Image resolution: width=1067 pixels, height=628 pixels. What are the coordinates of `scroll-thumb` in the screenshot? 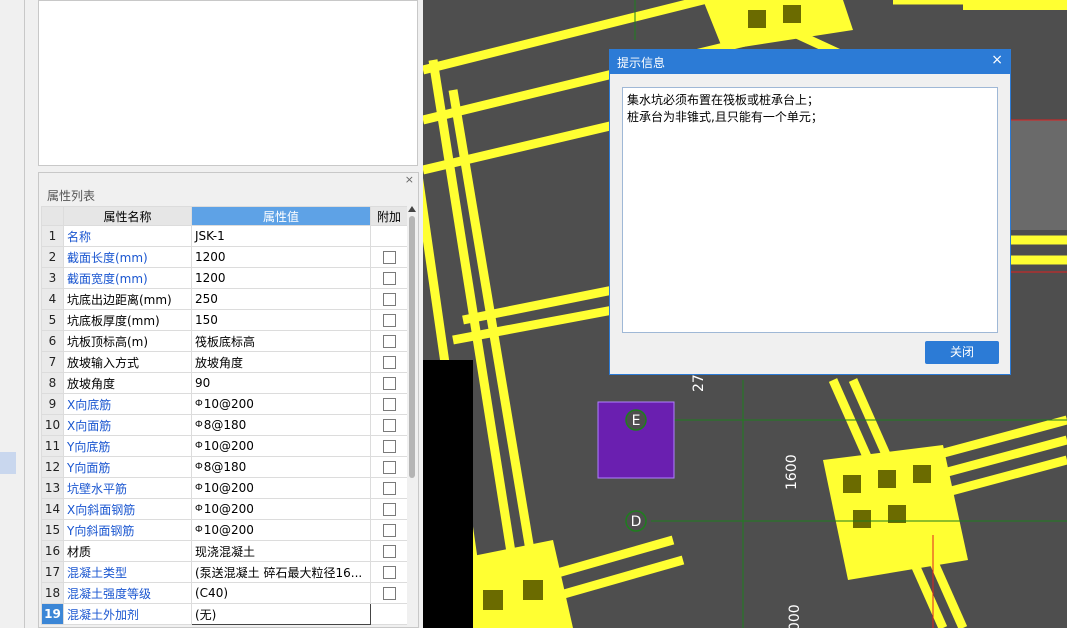 It's located at (412, 347).